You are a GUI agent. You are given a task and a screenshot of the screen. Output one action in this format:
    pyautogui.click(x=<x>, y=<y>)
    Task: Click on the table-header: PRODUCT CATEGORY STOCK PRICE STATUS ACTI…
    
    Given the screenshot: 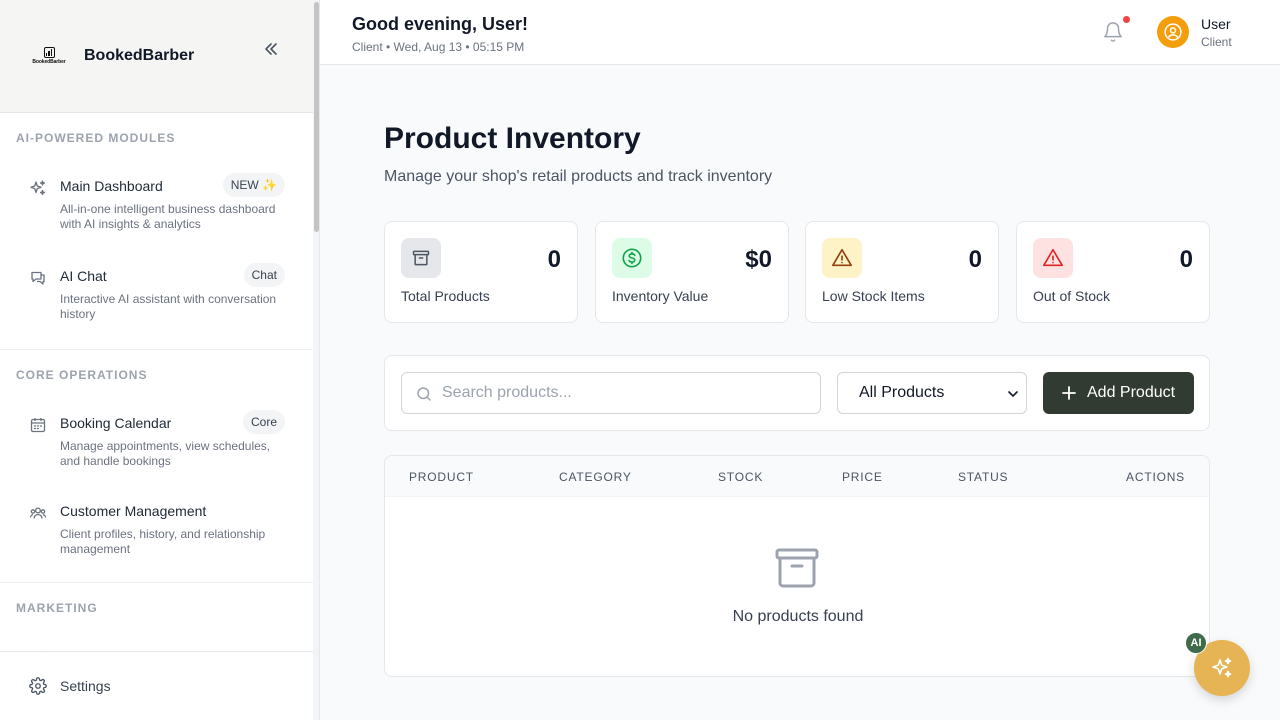 What is the action you would take?
    pyautogui.click(x=797, y=476)
    